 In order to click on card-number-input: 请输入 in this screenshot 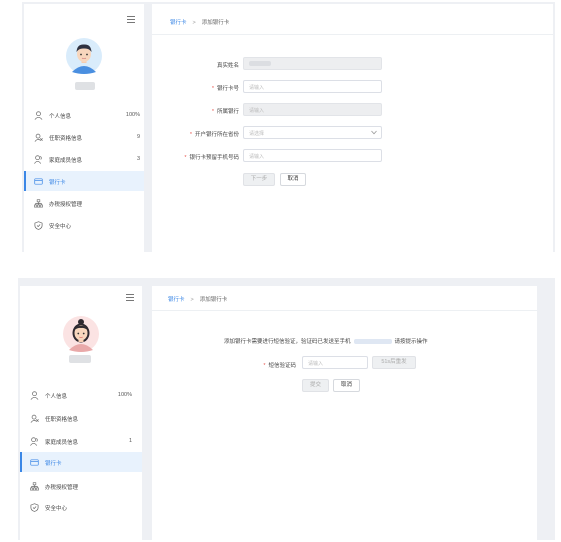, I will do `click(312, 86)`.